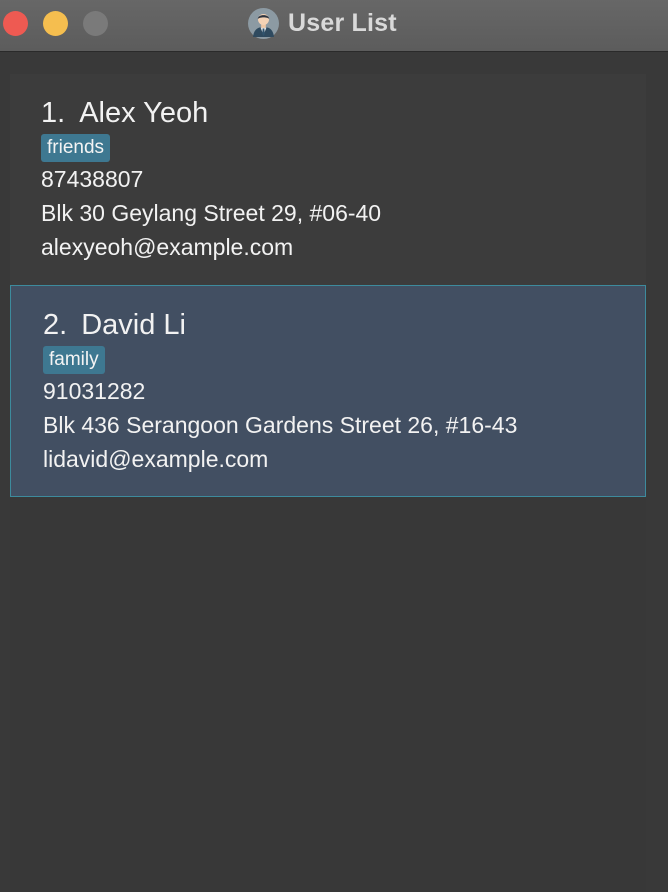  I want to click on user-phone: 91031282, so click(94, 391).